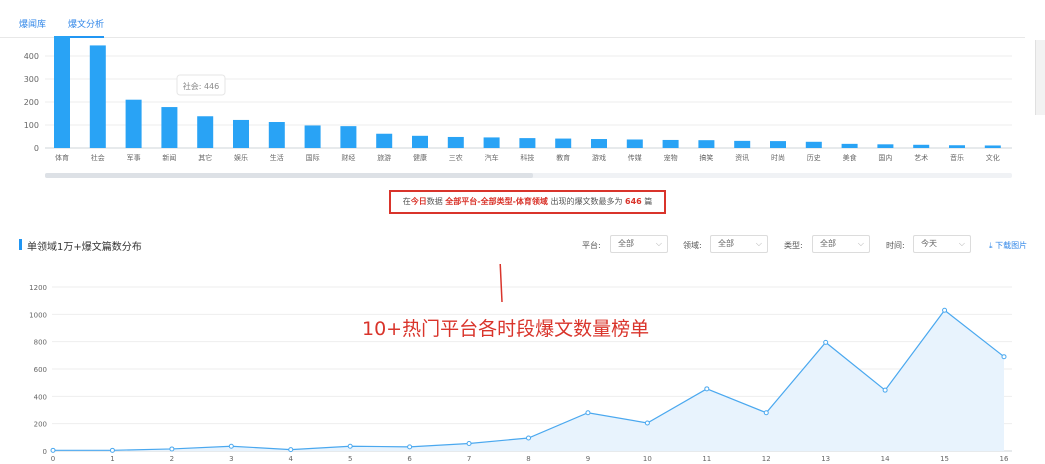 This screenshot has width=1045, height=464. Describe the element at coordinates (134, 157) in the screenshot. I see `x-tick-label: 军事` at that location.